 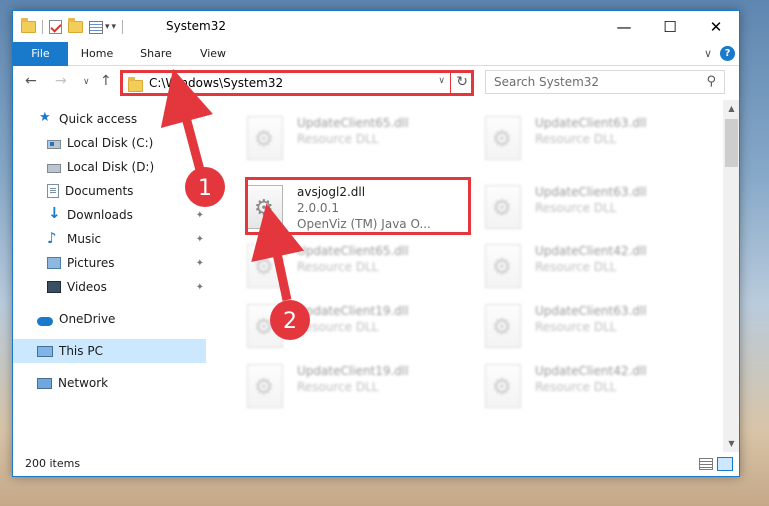 I want to click on minimize-button: —, so click(x=624, y=26).